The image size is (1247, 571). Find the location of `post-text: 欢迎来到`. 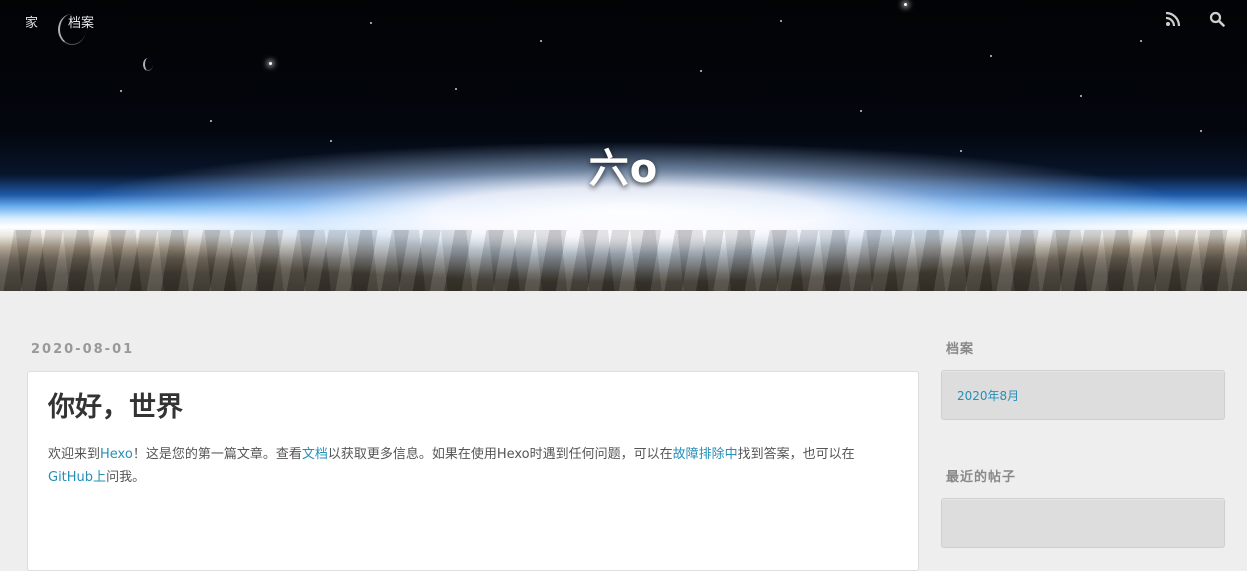

post-text: 欢迎来到 is located at coordinates (74, 454).